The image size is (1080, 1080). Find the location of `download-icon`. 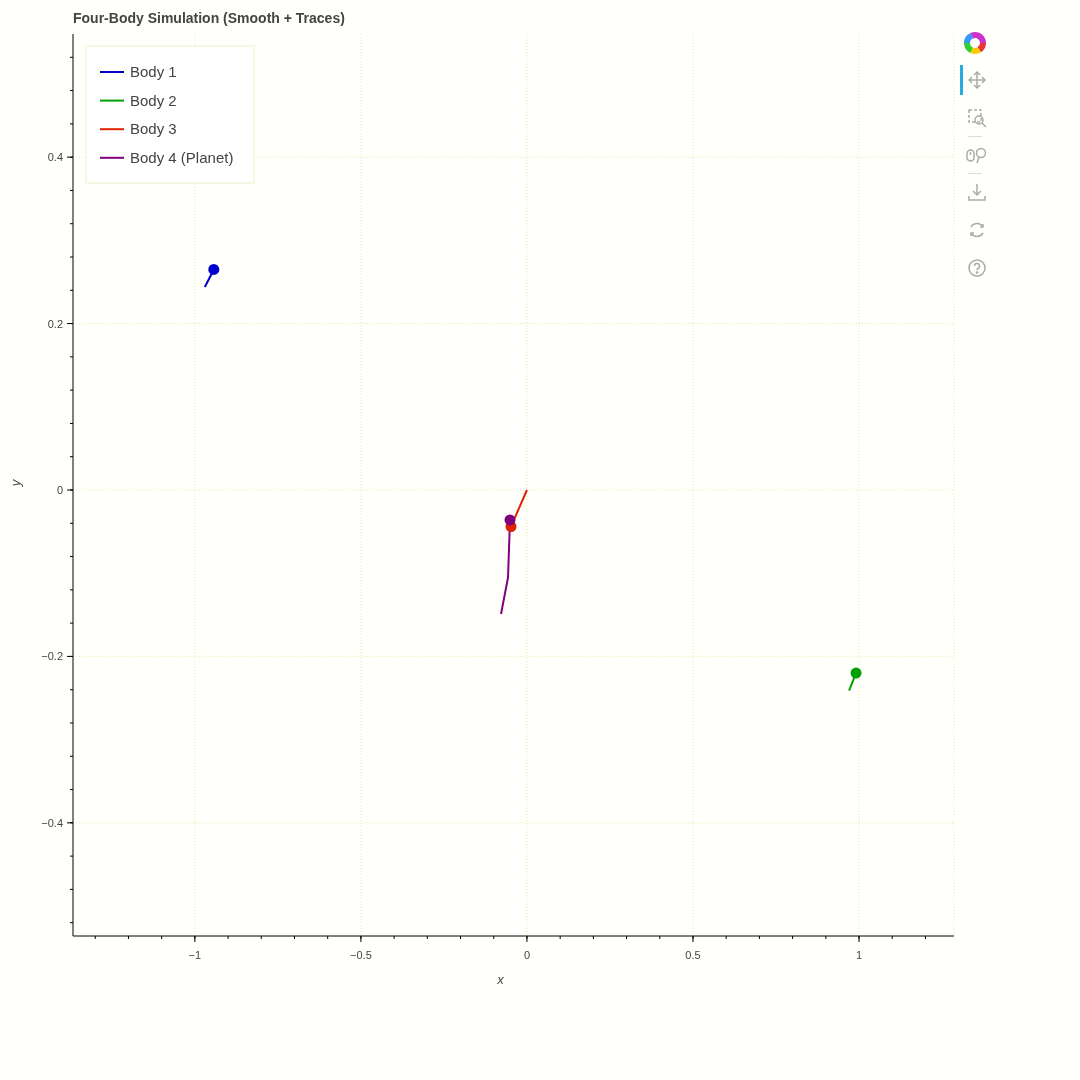

download-icon is located at coordinates (976, 192).